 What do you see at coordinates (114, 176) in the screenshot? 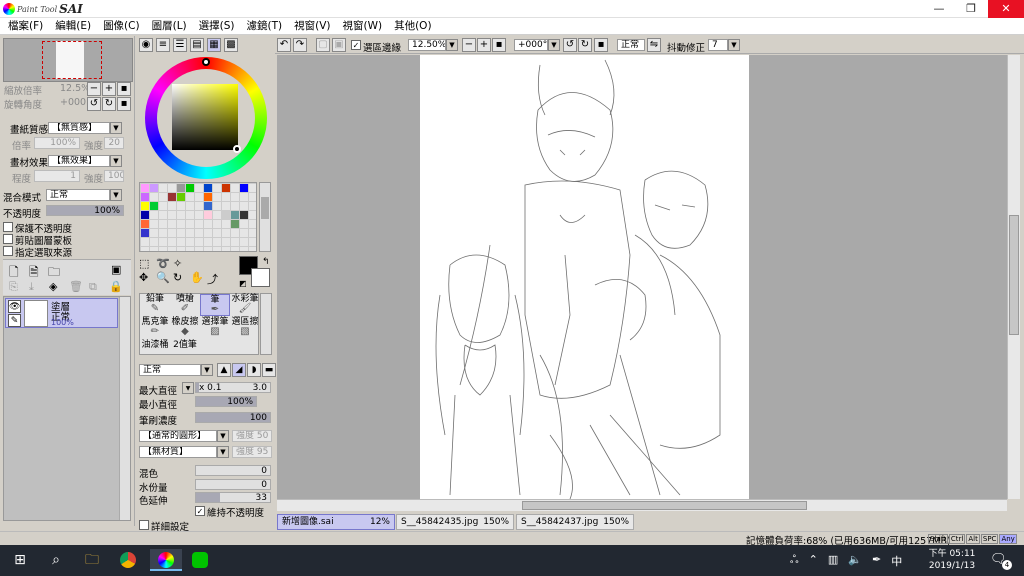
I see `effect-strength-field: 100` at bounding box center [114, 176].